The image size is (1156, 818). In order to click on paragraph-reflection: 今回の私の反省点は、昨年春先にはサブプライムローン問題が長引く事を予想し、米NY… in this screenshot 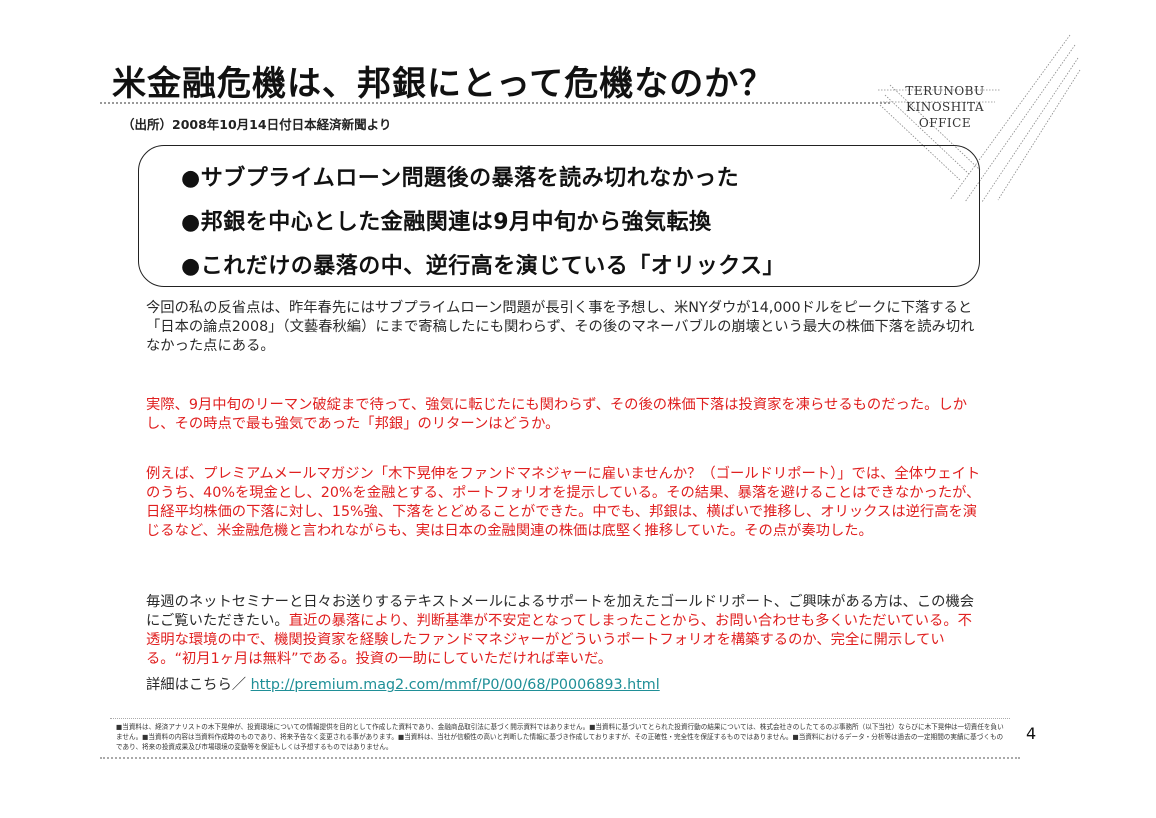, I will do `click(560, 327)`.